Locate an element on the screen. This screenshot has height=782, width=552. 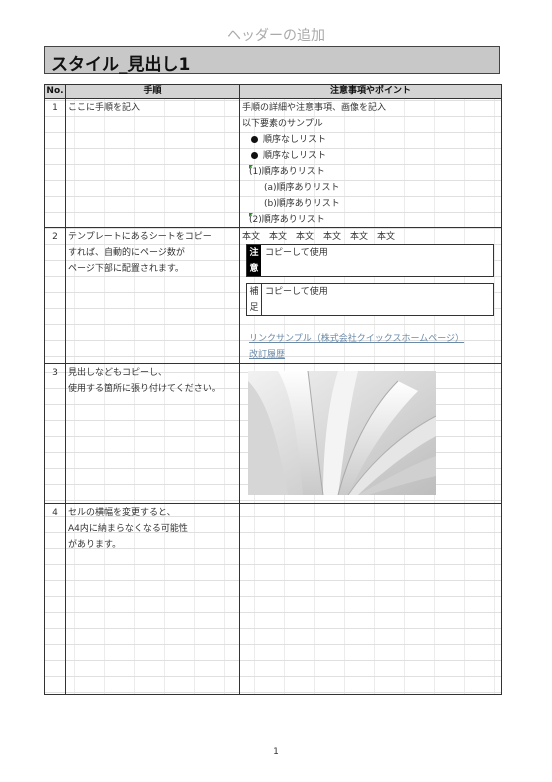
supplement-box: 補足 コピーして使用 is located at coordinates (370, 299).